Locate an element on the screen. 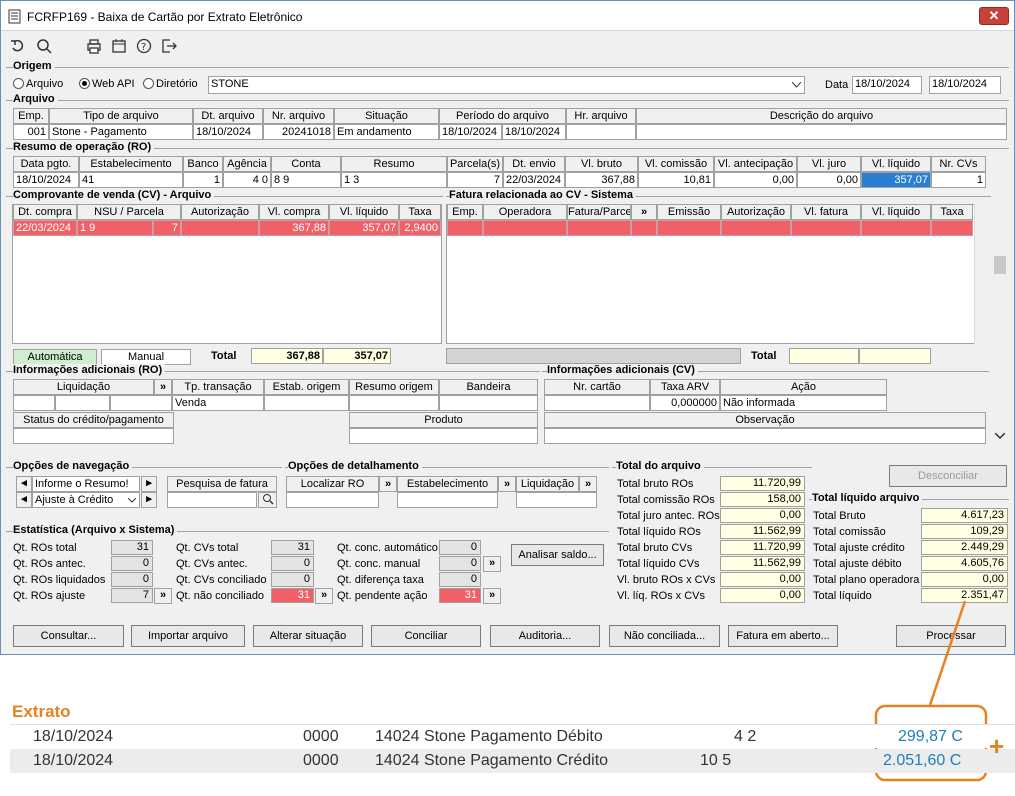 The height and width of the screenshot is (796, 1015). plus-annotation: + is located at coordinates (997, 746).